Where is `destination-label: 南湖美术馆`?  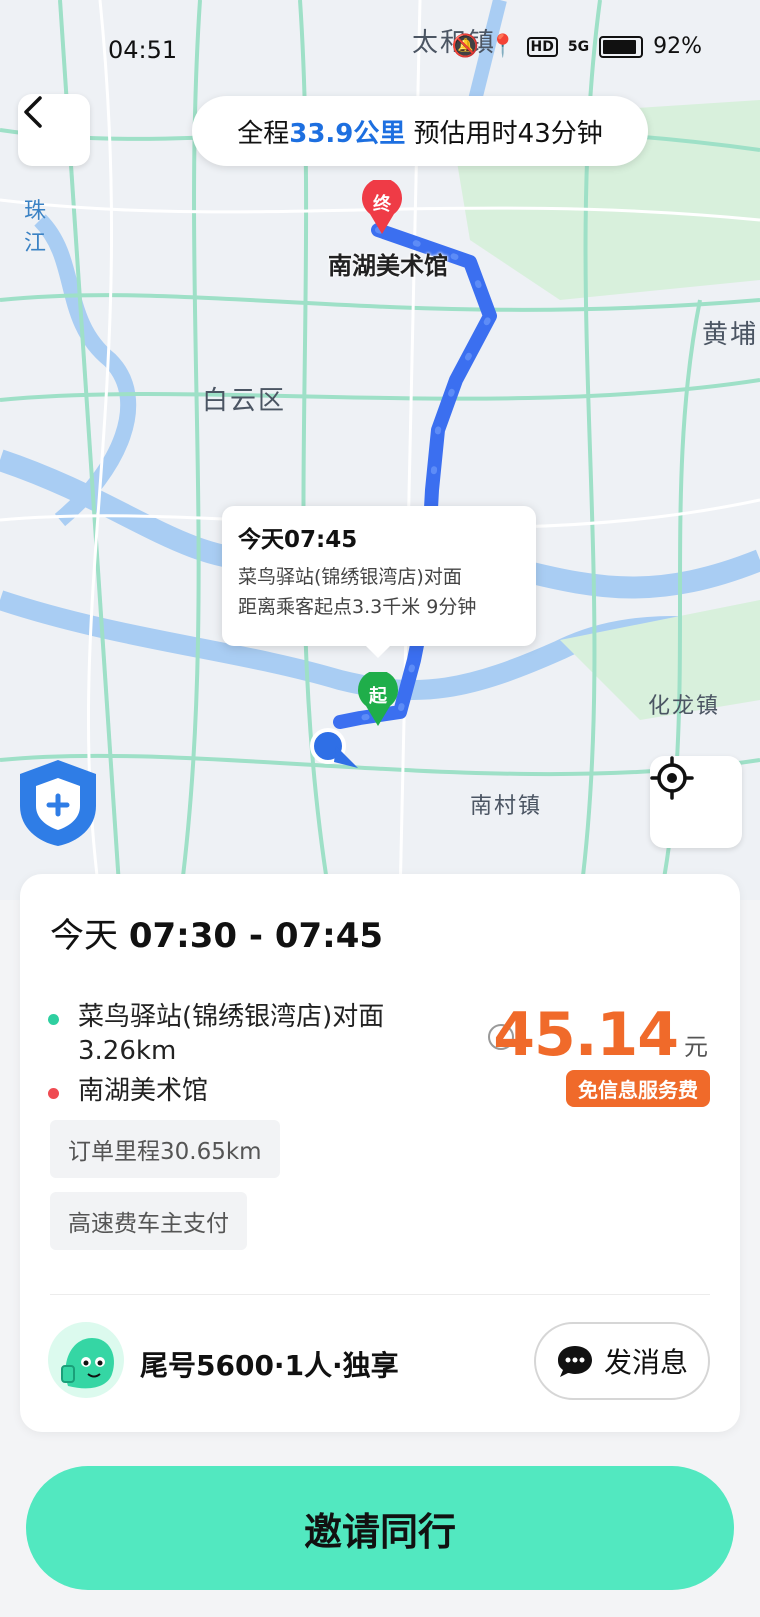
destination-label: 南湖美术馆 is located at coordinates (388, 266).